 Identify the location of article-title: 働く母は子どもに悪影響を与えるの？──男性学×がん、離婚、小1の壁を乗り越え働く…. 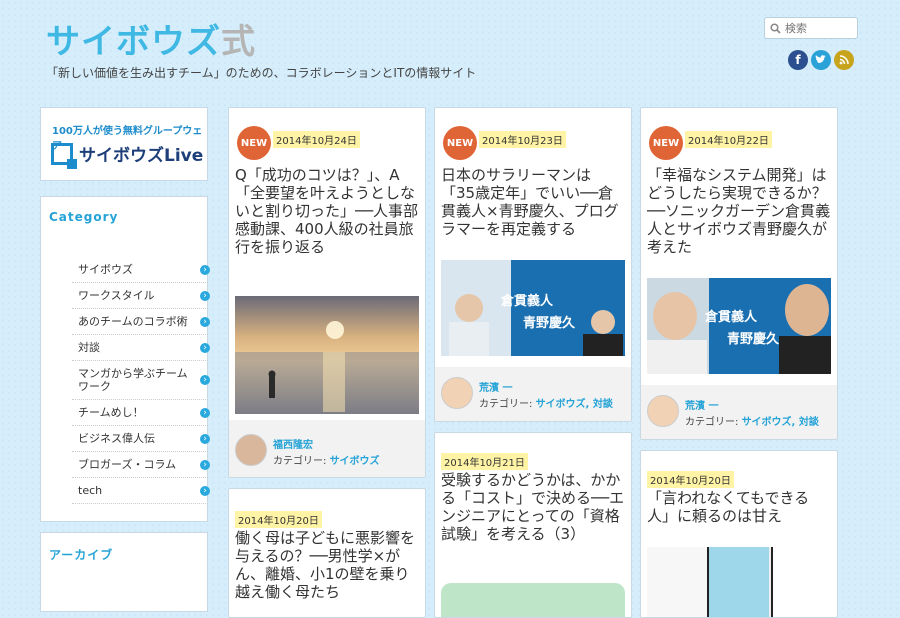
(327, 565).